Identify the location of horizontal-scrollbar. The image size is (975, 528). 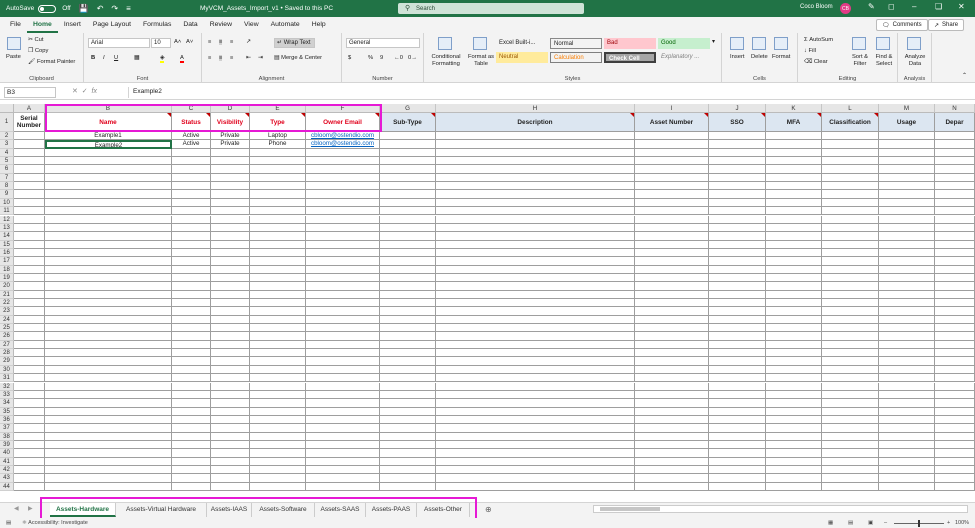
(780, 509).